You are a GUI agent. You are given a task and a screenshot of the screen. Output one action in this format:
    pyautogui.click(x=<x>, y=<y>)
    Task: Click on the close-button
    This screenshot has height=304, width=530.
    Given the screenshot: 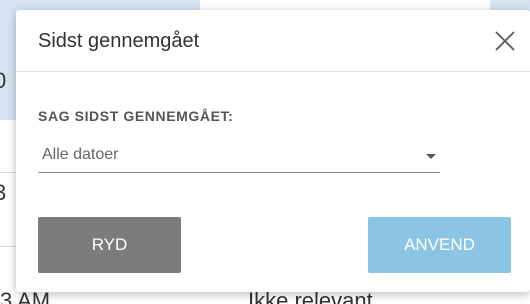 What is the action you would take?
    pyautogui.click(x=505, y=41)
    